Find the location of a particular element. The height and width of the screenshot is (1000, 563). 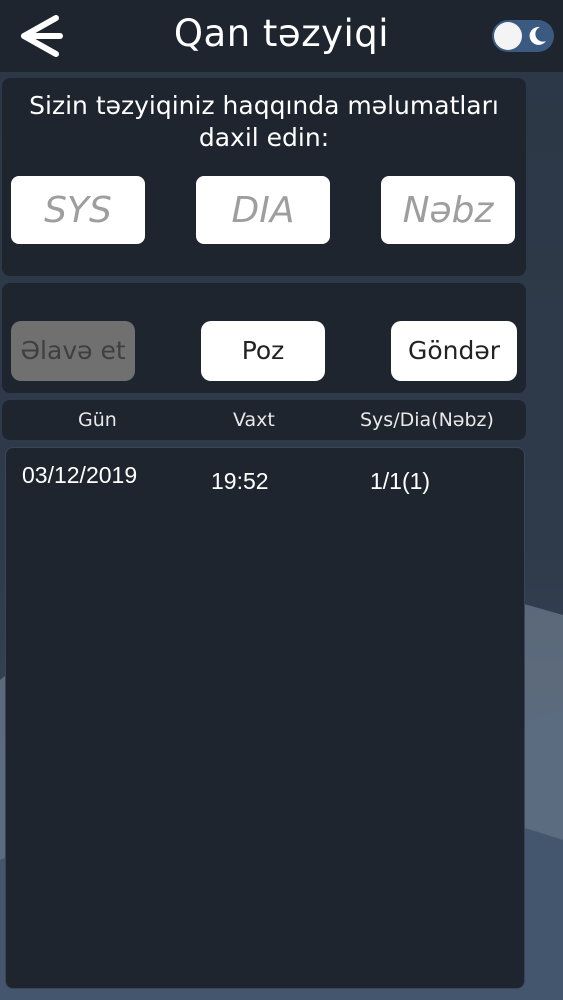

theme-toggle is located at coordinates (523, 36).